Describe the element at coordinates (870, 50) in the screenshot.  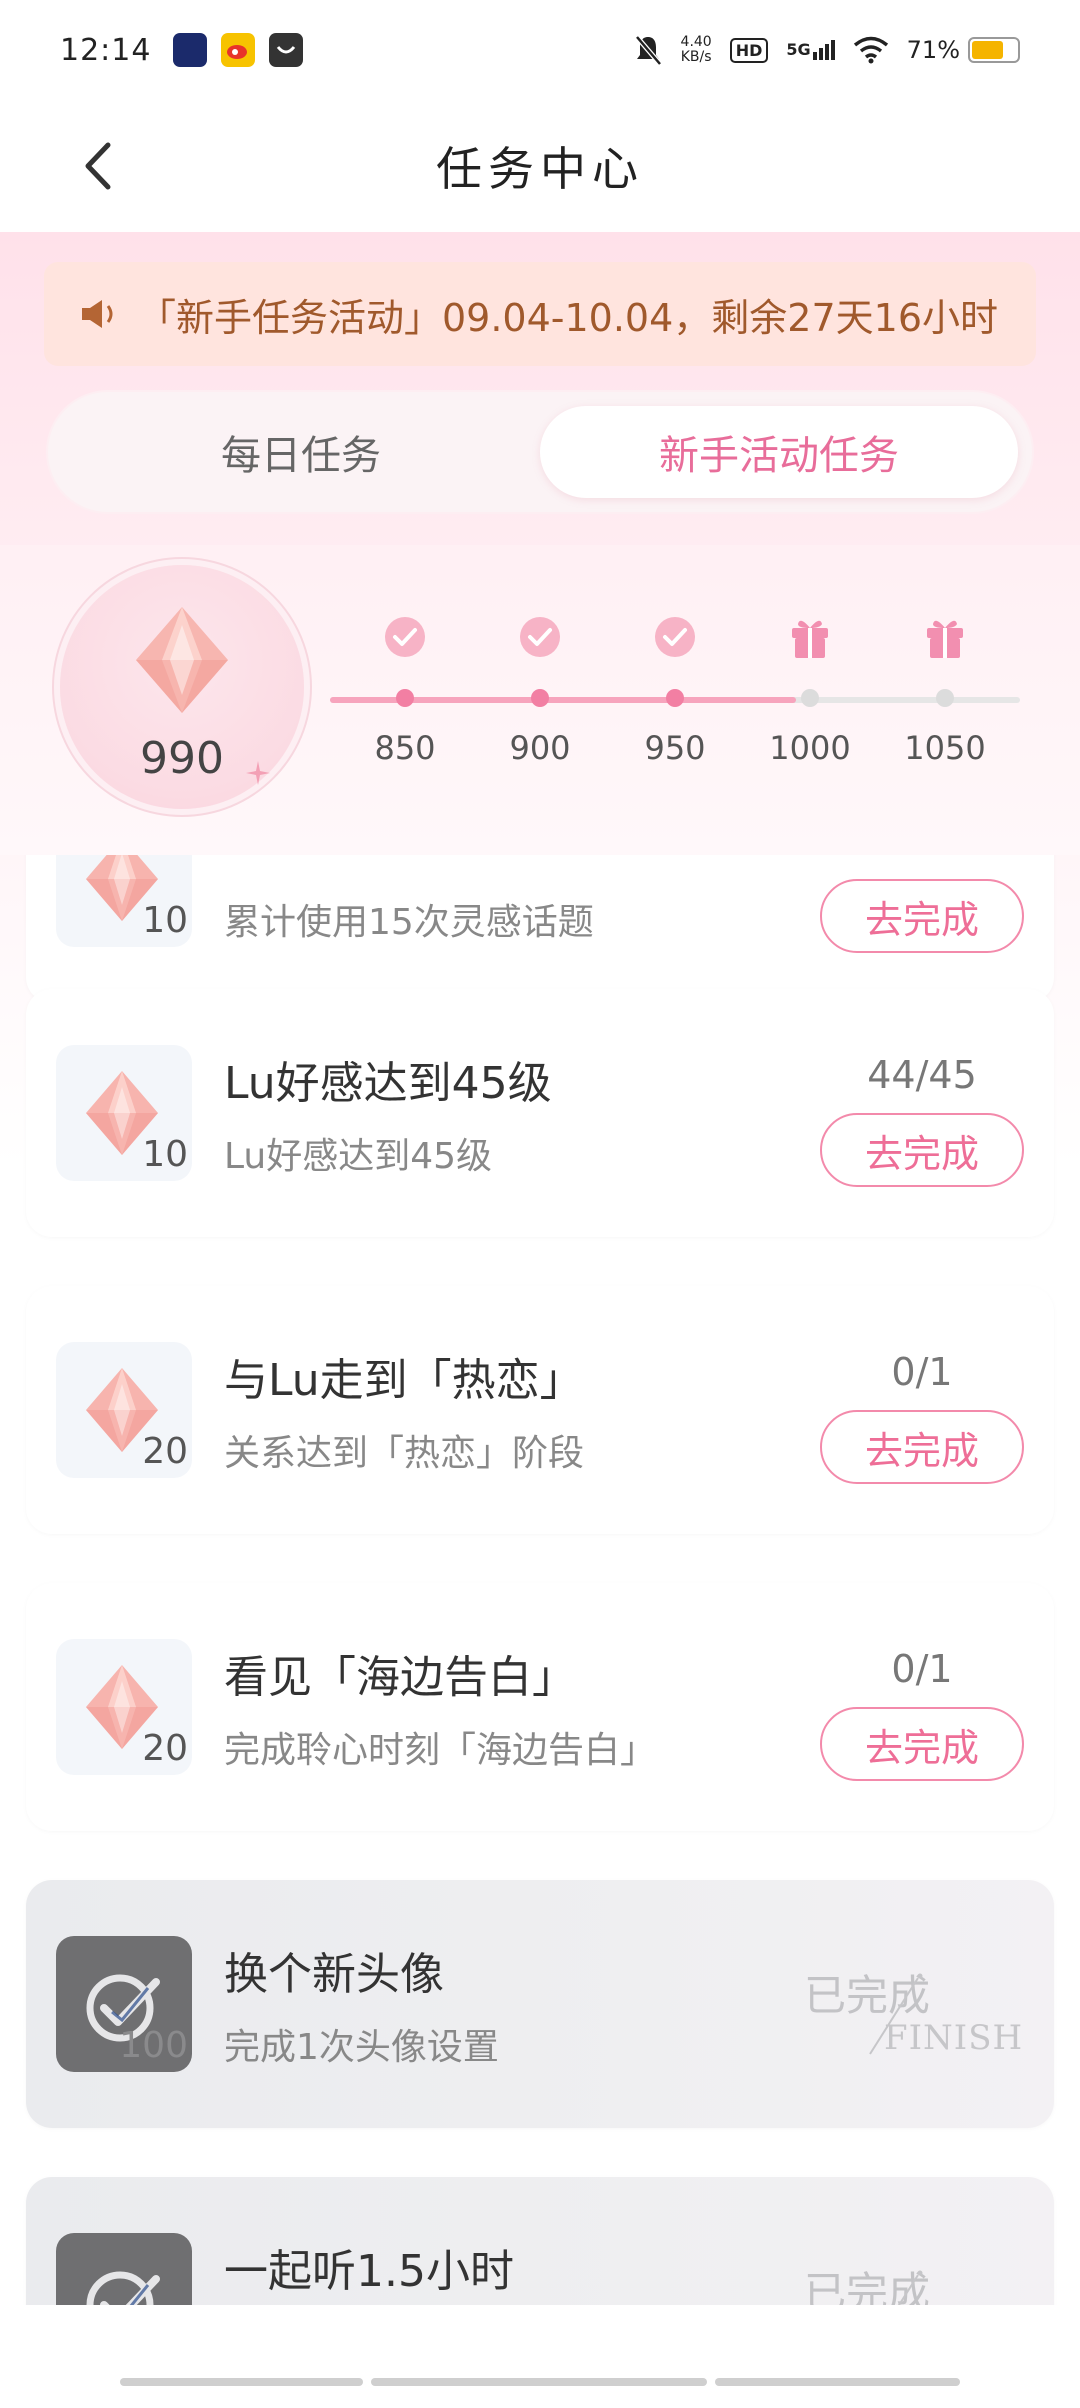
I see `wifi-icon` at that location.